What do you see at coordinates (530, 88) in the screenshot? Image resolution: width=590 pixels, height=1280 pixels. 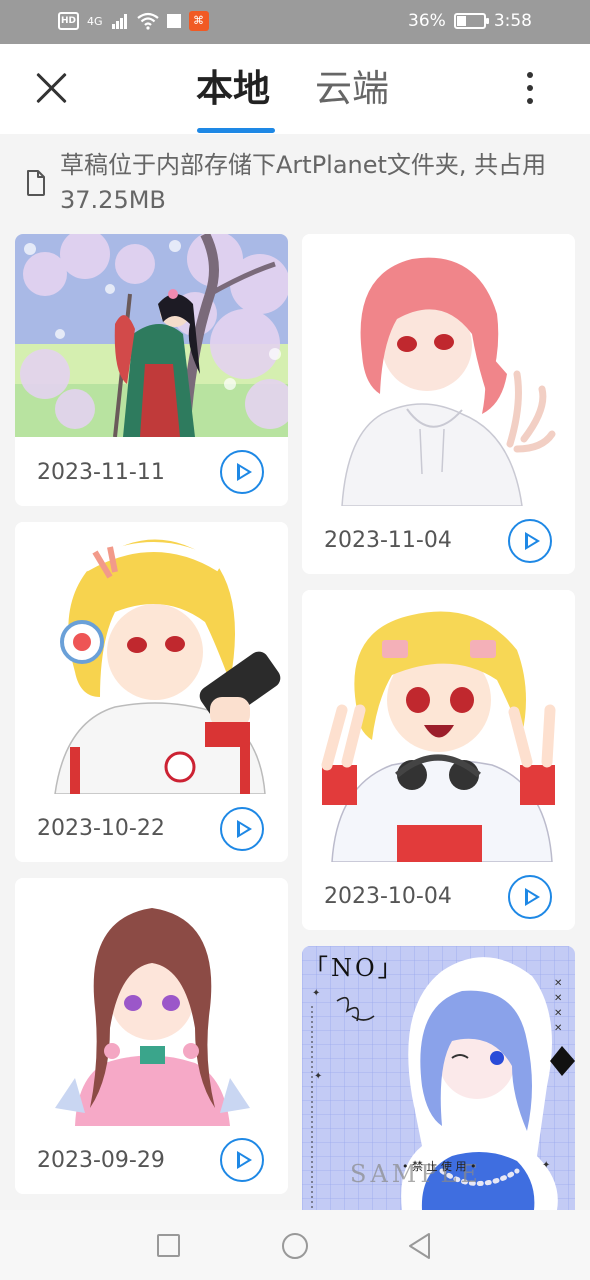 I see `more-options-icon` at bounding box center [530, 88].